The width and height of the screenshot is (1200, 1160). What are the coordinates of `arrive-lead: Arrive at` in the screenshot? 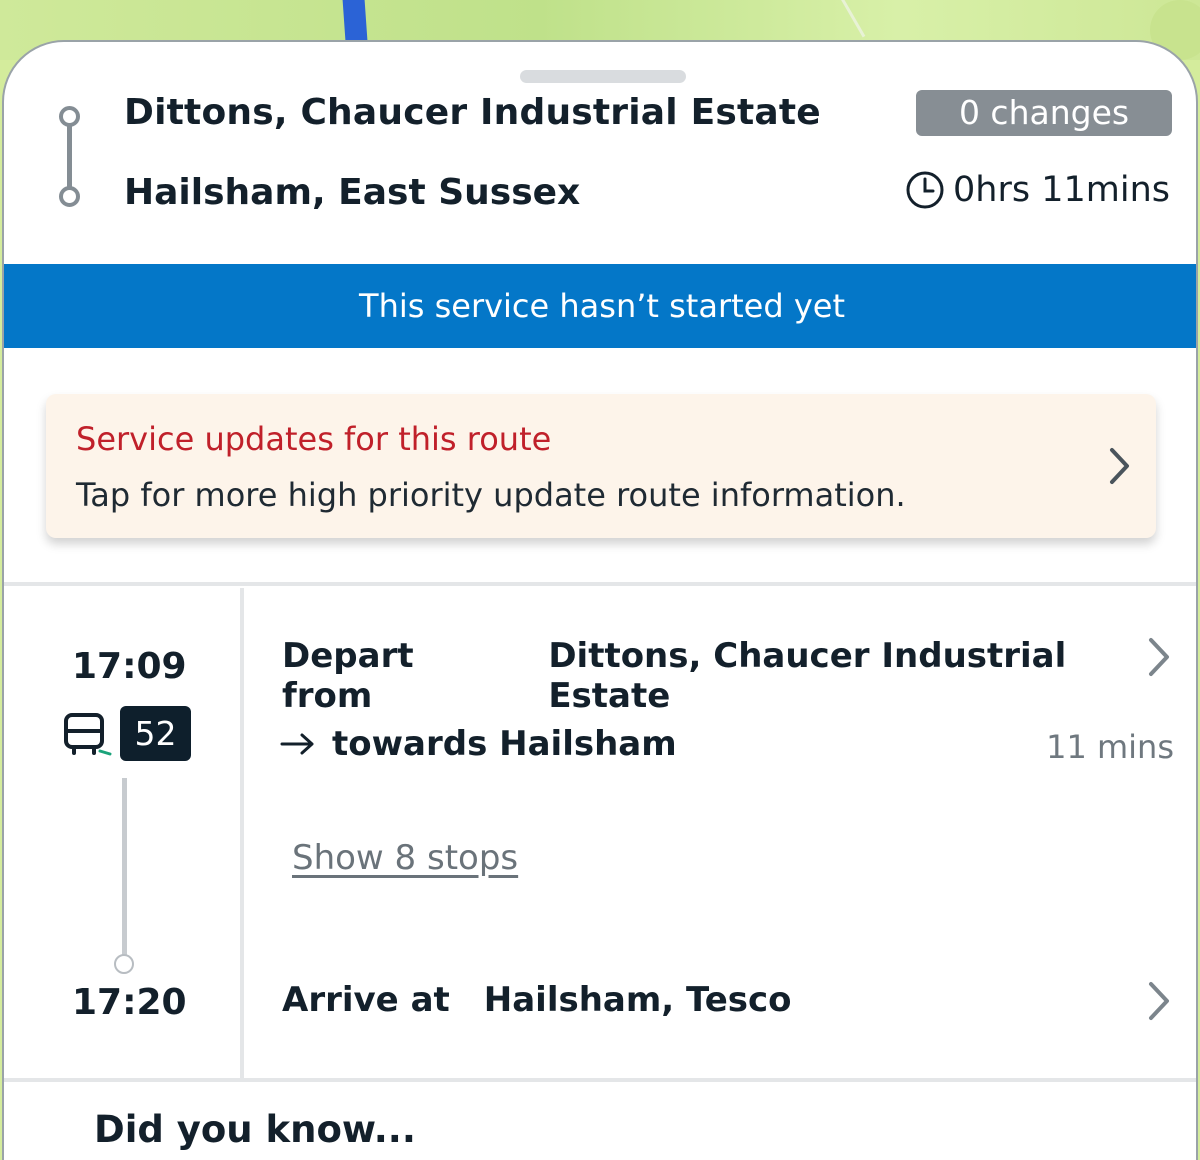 It's located at (366, 1000).